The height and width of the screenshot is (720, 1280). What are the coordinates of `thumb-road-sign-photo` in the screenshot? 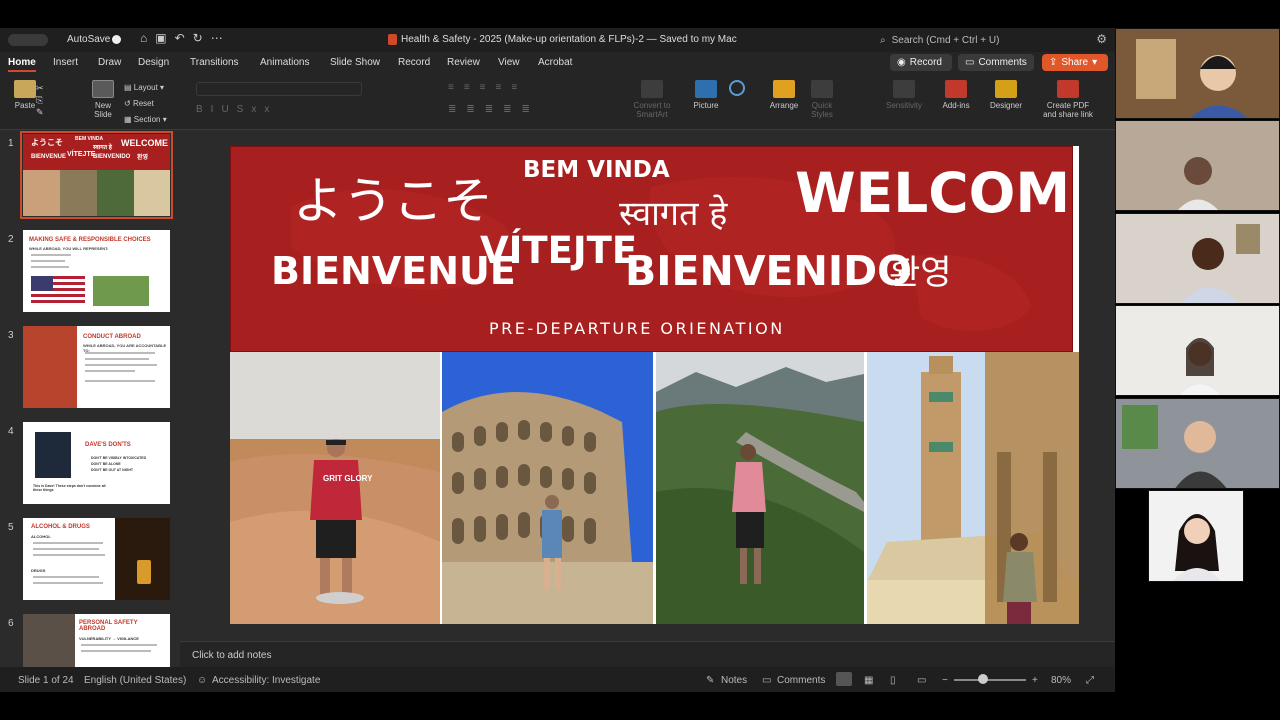 It's located at (121, 291).